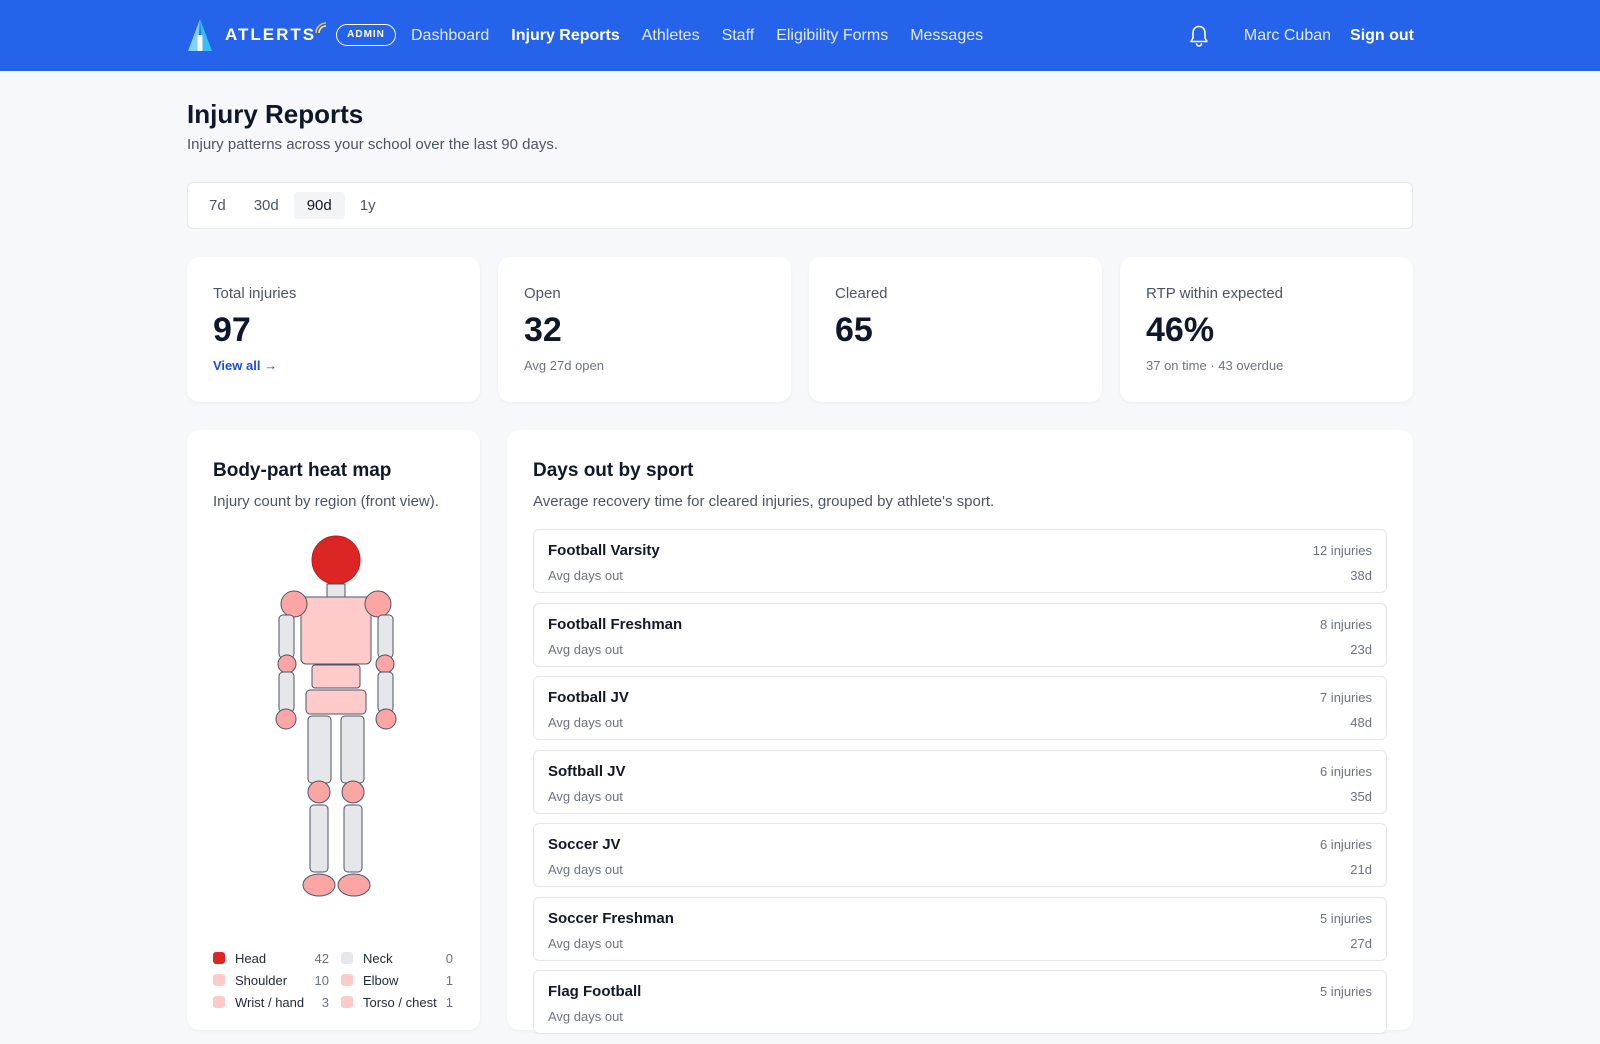 Image resolution: width=1600 pixels, height=1044 pixels. What do you see at coordinates (449, 1002) in the screenshot?
I see `legend-count: 1` at bounding box center [449, 1002].